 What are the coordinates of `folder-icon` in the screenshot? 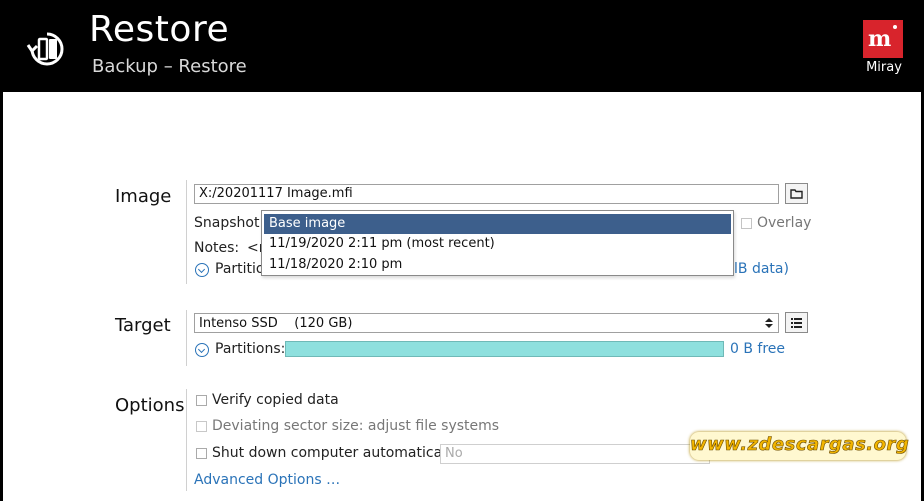 It's located at (796, 194).